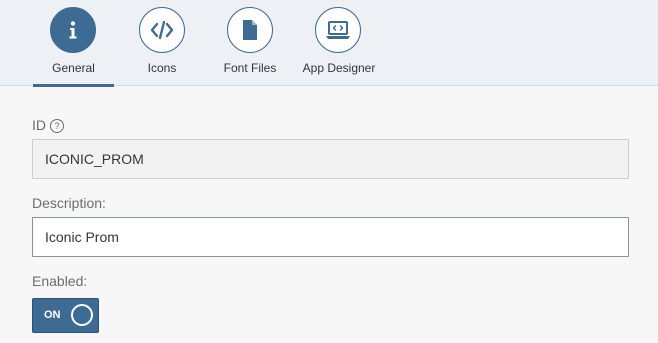 Image resolution: width=658 pixels, height=343 pixels. What do you see at coordinates (330, 159) in the screenshot?
I see `id-field` at bounding box center [330, 159].